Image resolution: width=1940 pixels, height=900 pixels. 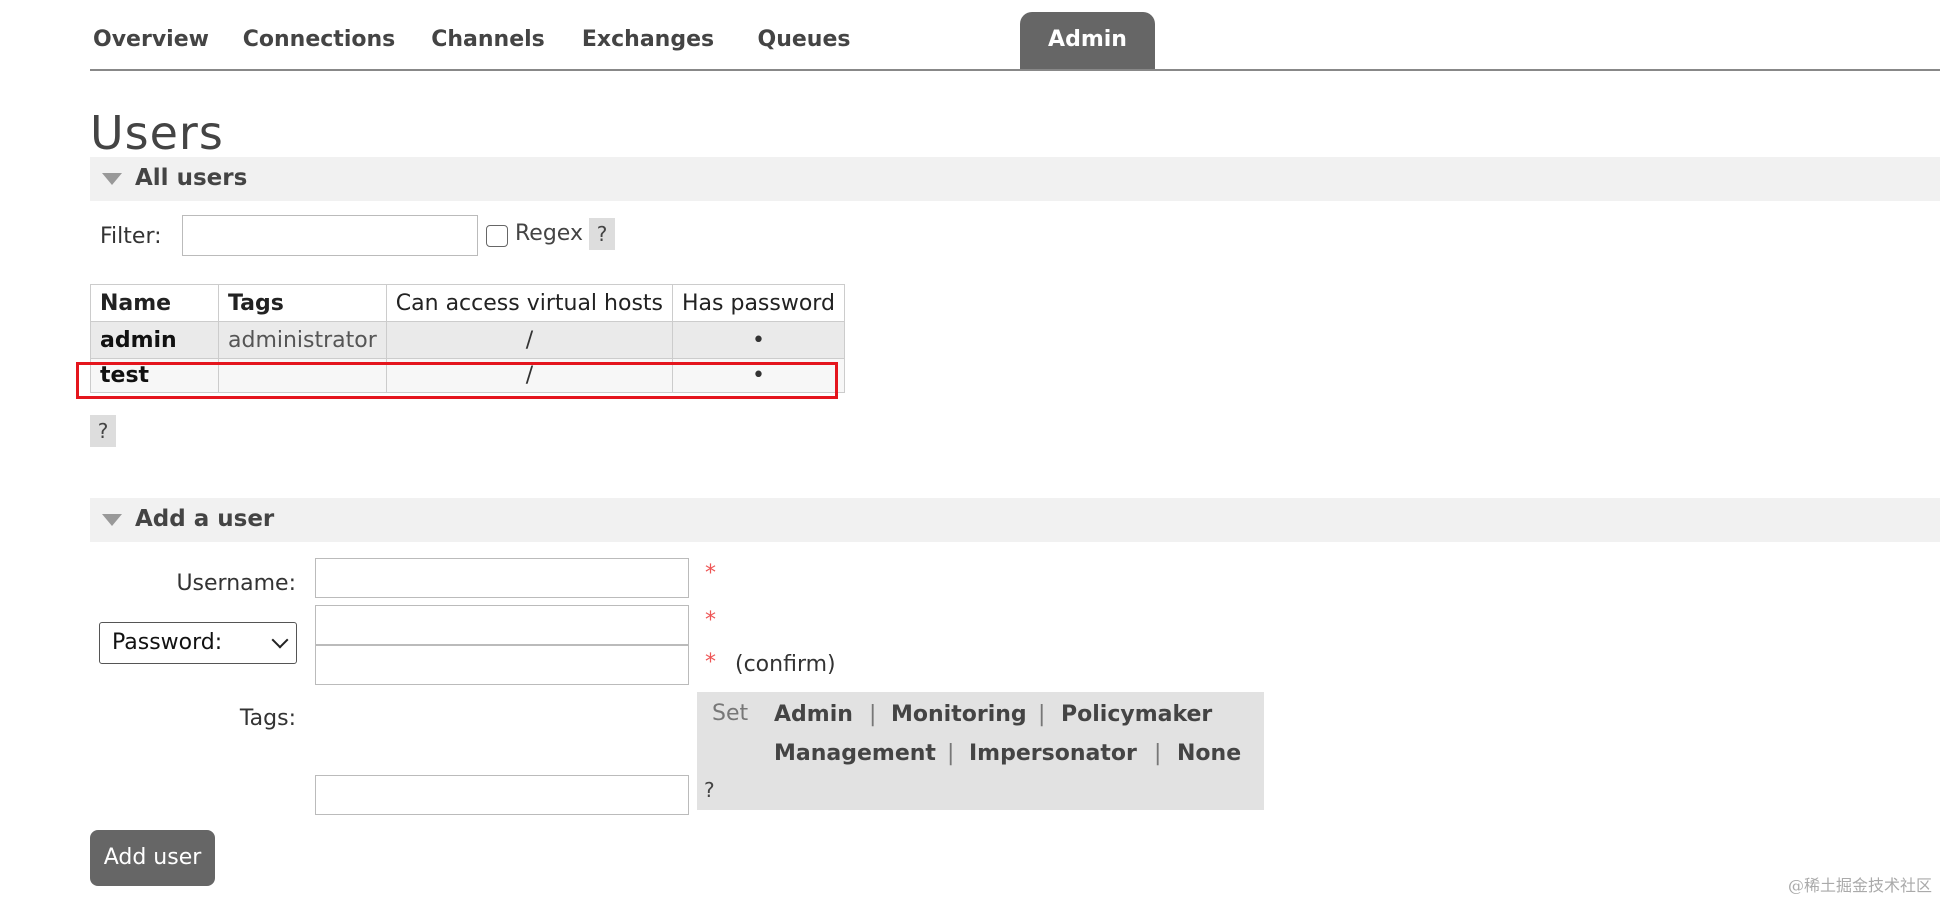 What do you see at coordinates (602, 234) in the screenshot?
I see `filter-help-button: ?` at bounding box center [602, 234].